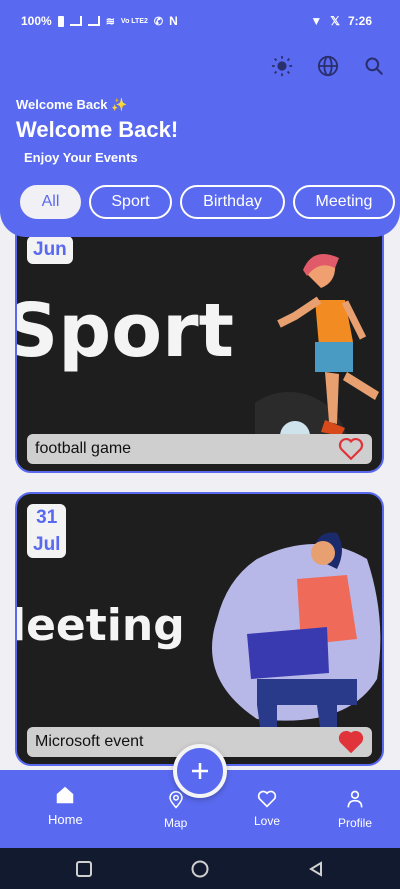 The height and width of the screenshot is (889, 400). Describe the element at coordinates (316, 869) in the screenshot. I see `back-icon` at that location.